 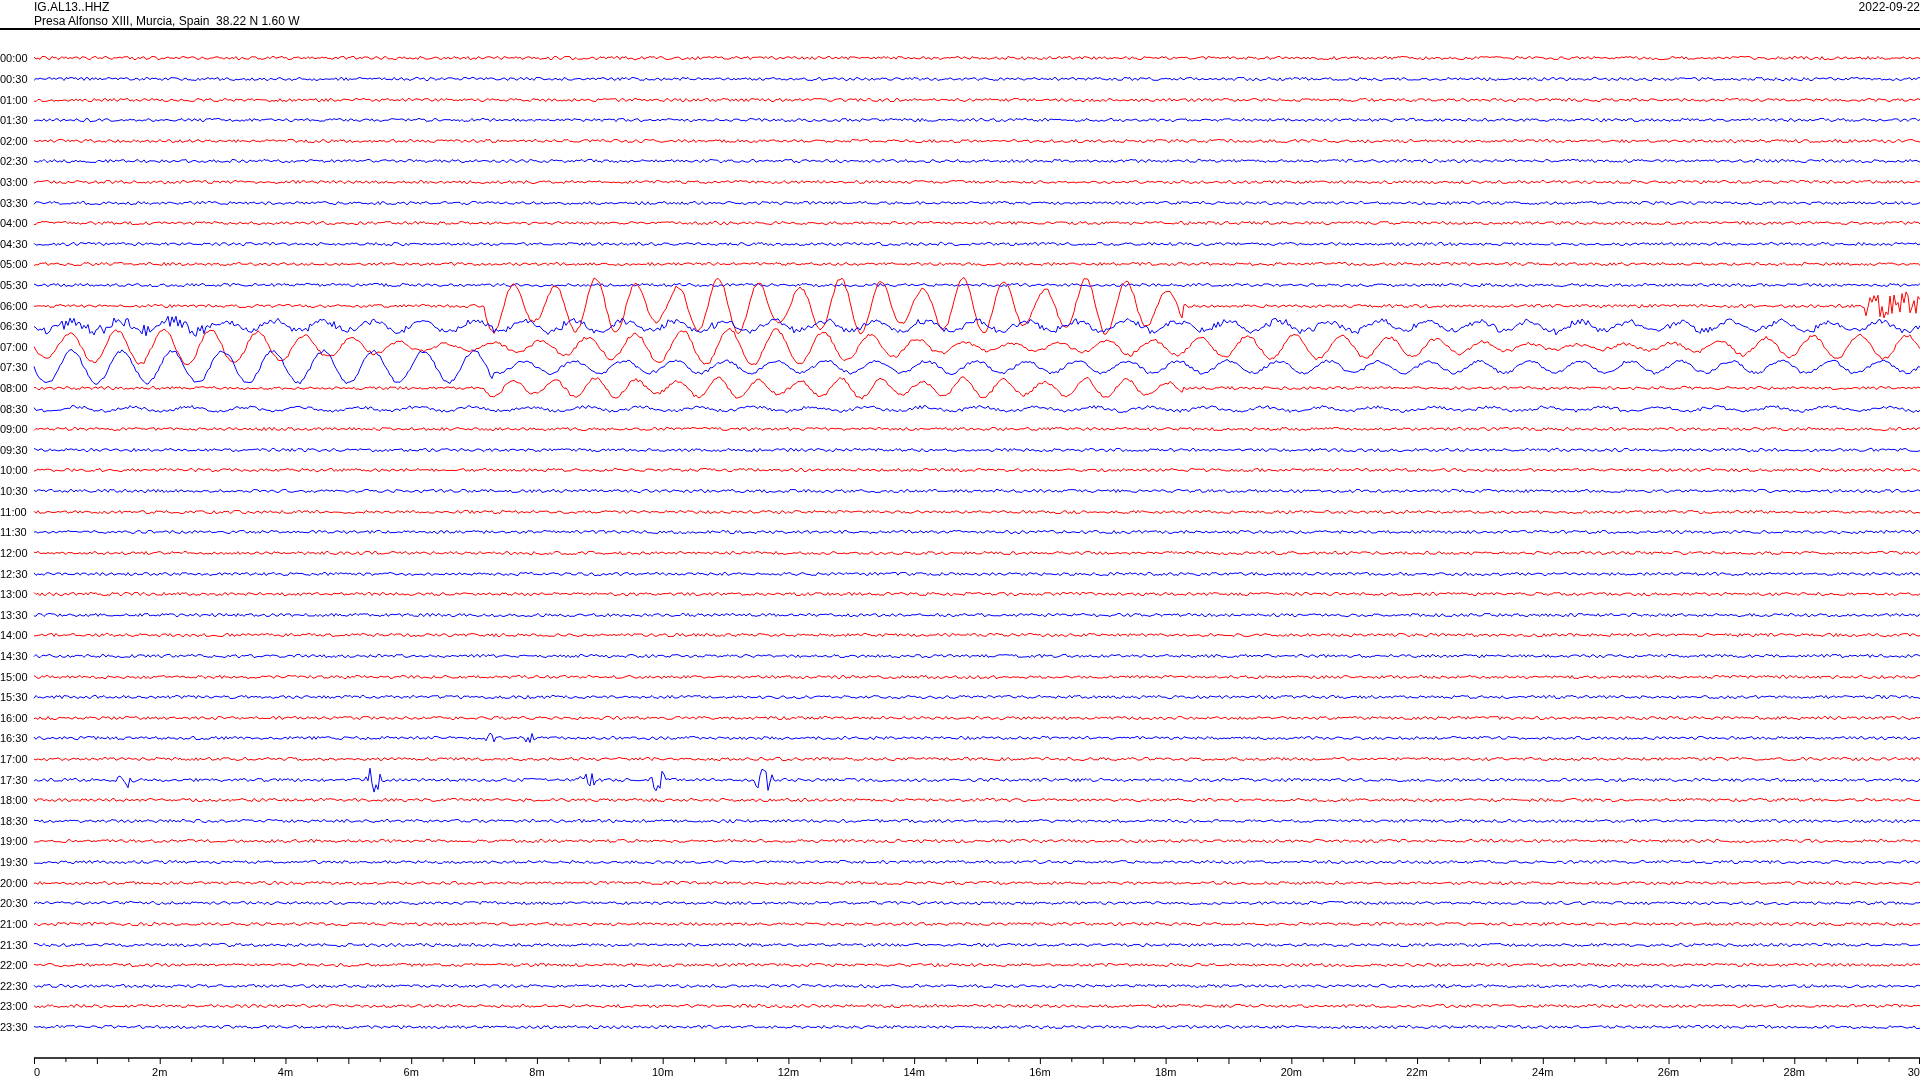 I want to click on time-label: 05:30, so click(x=14, y=285).